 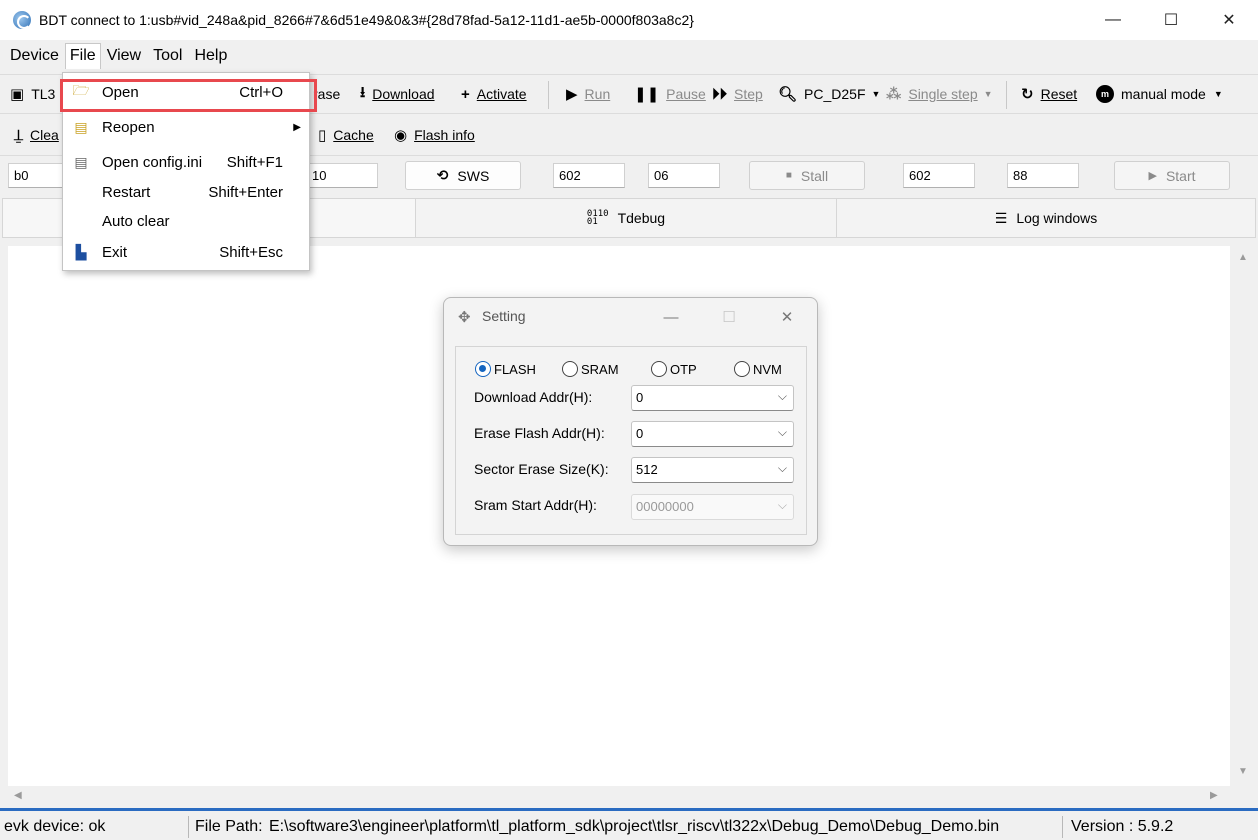 What do you see at coordinates (640, 433) in the screenshot?
I see `erase-flash-addr-value: 0` at bounding box center [640, 433].